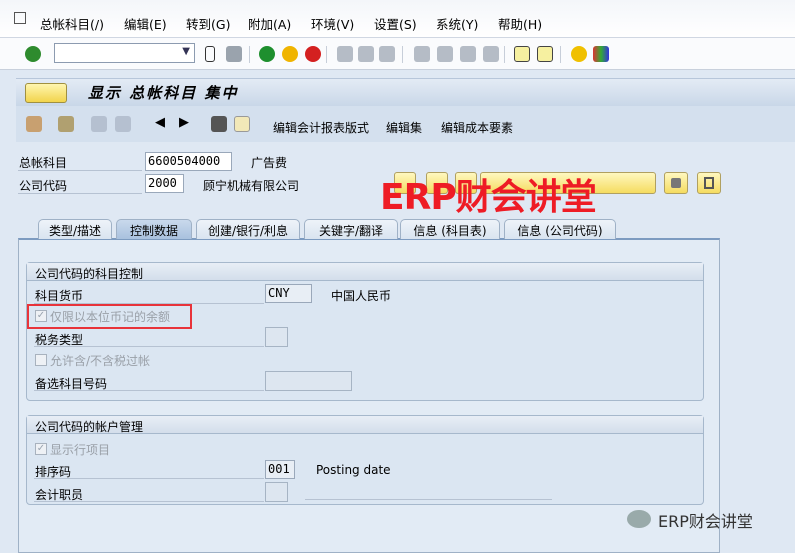 The image size is (795, 553). I want to click on find-icon, so click(366, 54).